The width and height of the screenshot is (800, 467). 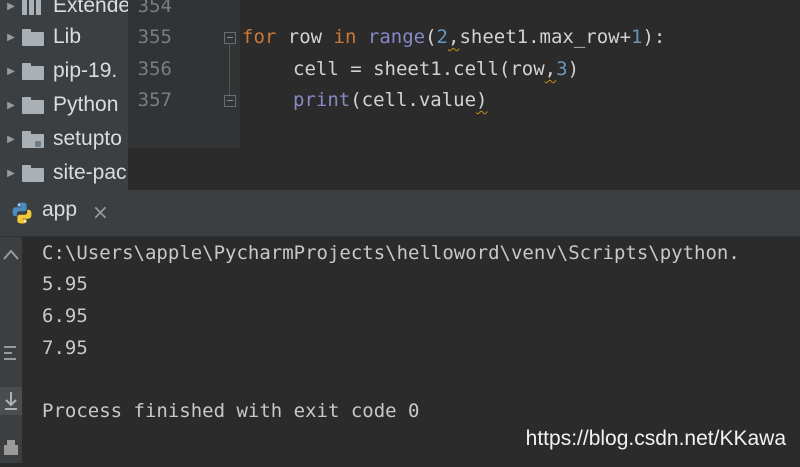 I want to click on number-literal: 1, so click(x=637, y=37).